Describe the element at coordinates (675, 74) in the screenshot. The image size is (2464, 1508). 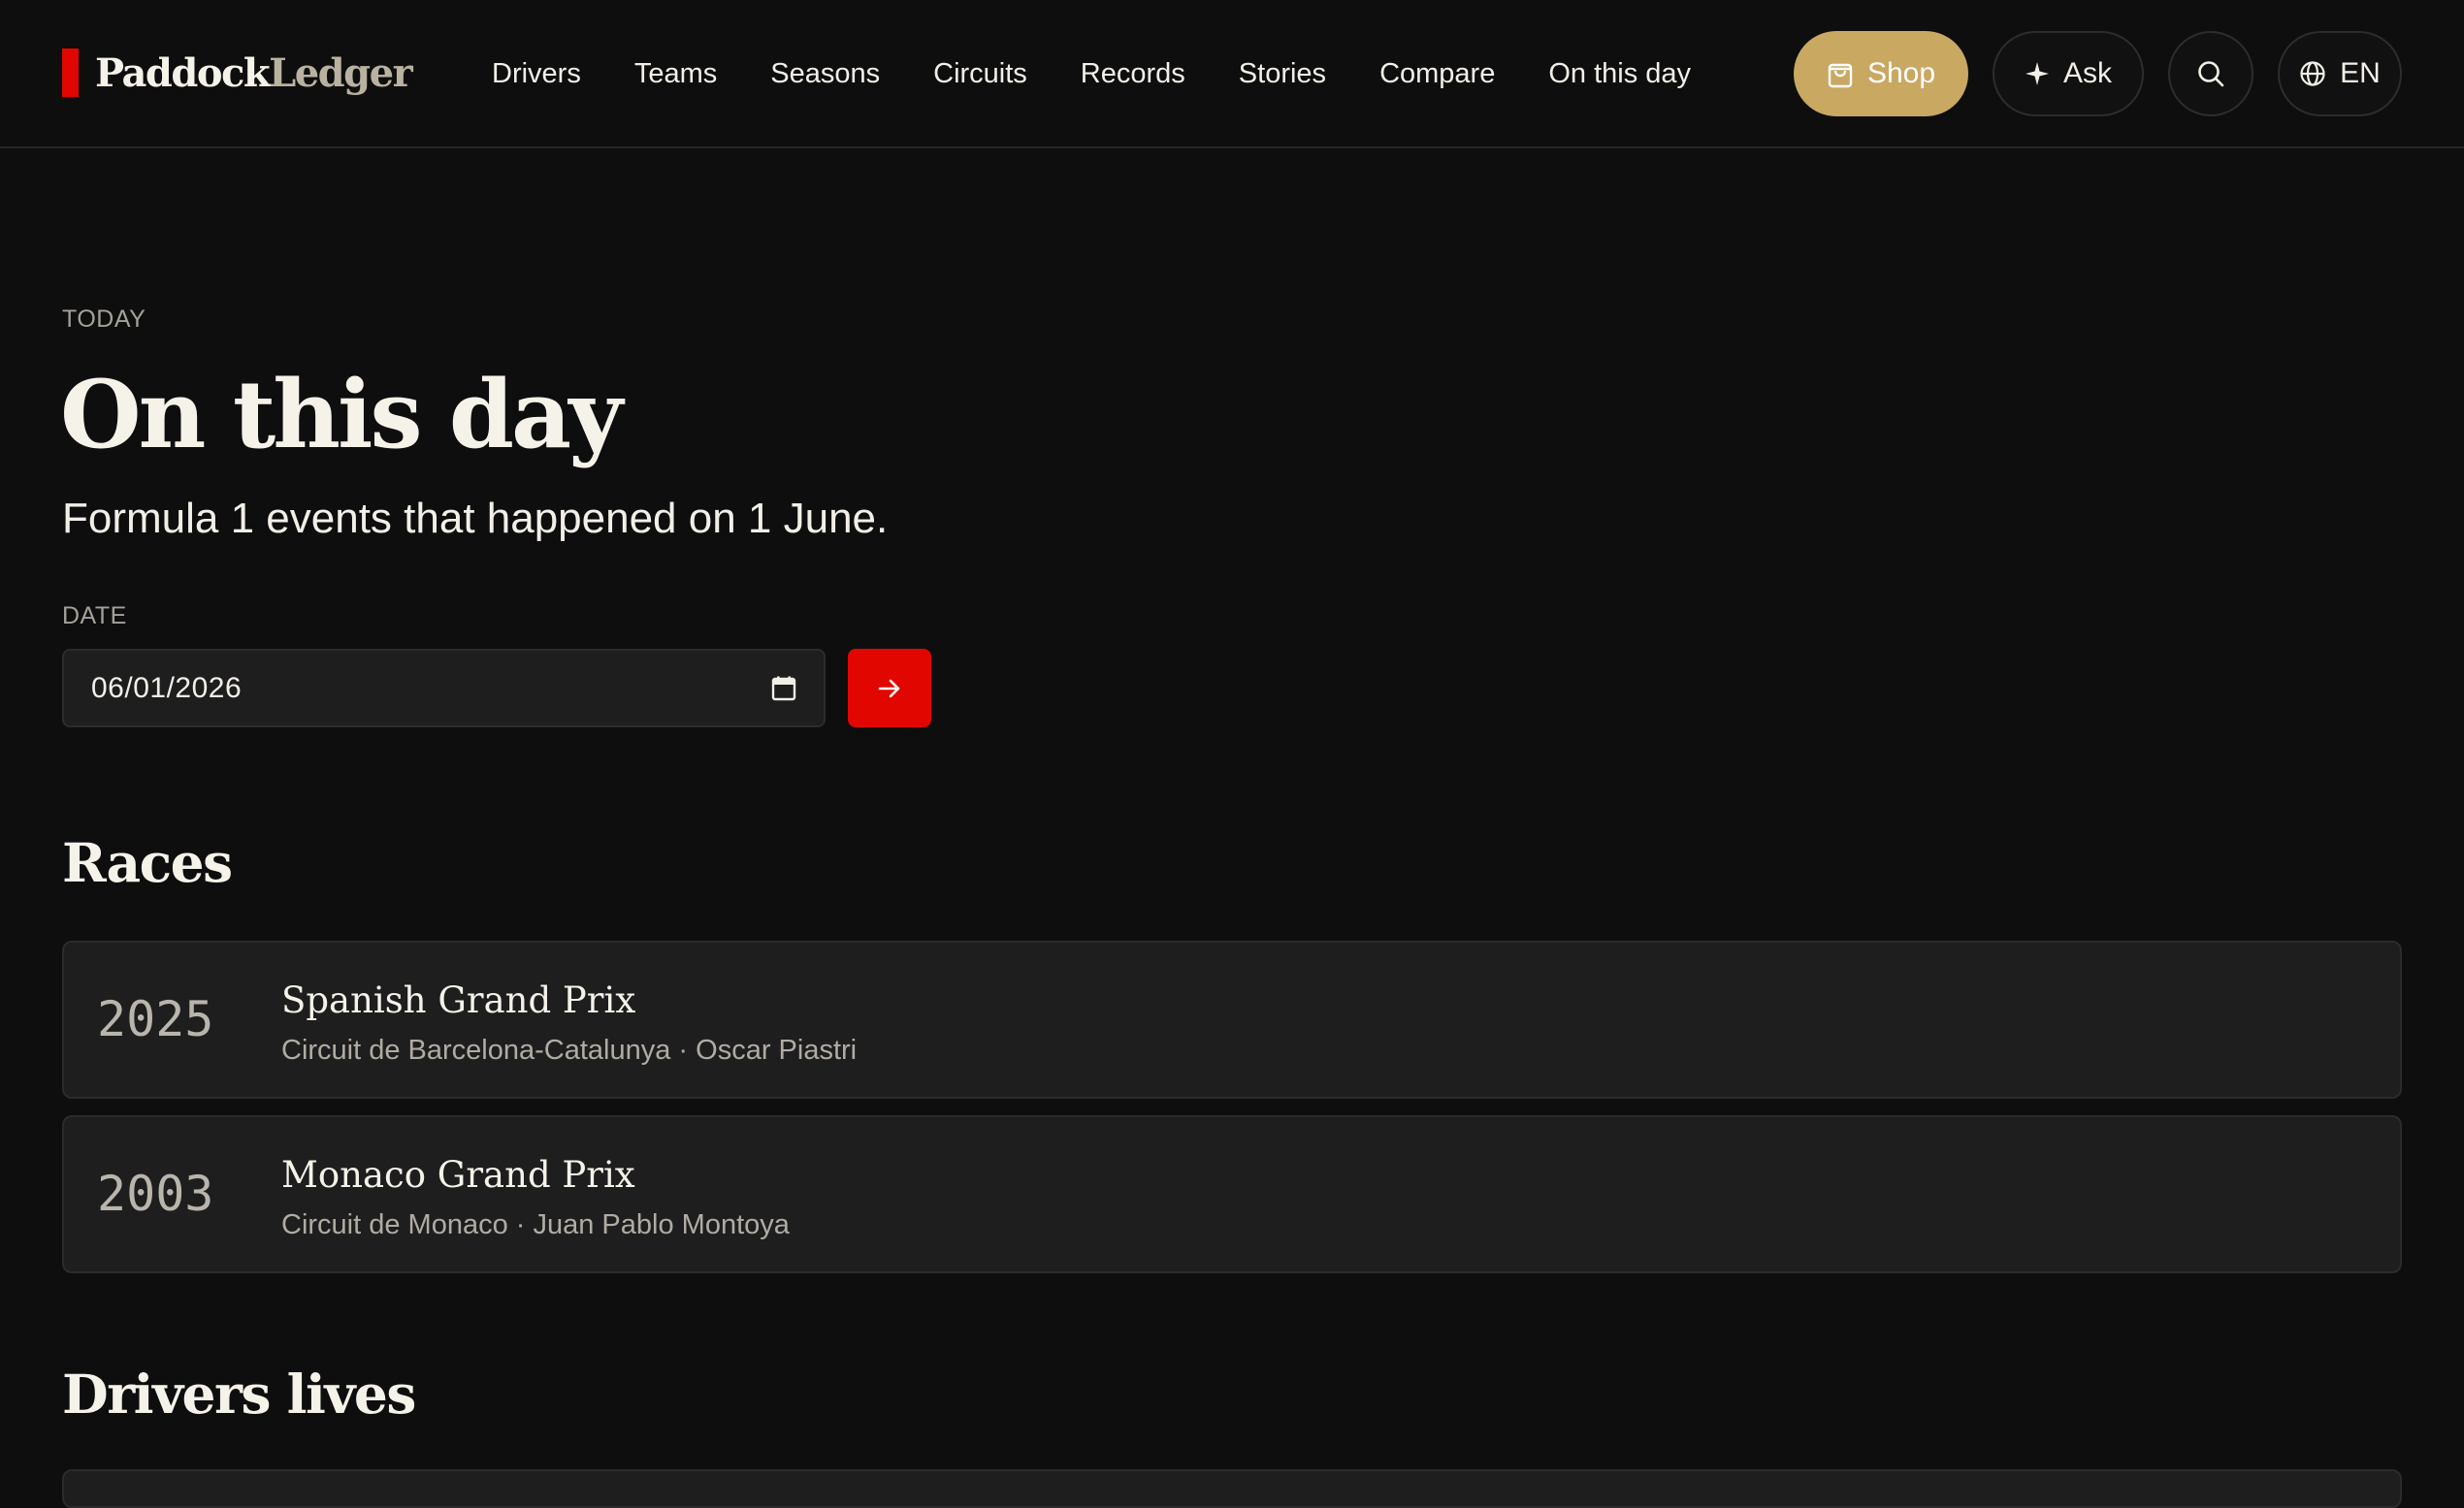
I see `nav-link-teams: Teams` at that location.